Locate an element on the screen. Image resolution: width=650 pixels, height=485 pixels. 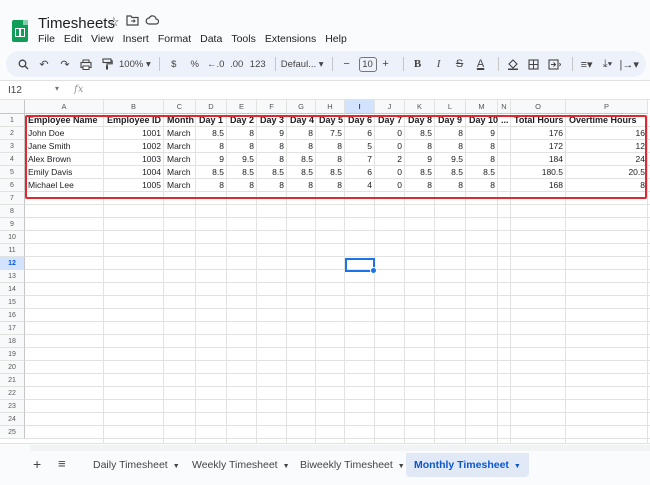
header-cell-day-5: Day 5 is located at coordinates (330, 120).